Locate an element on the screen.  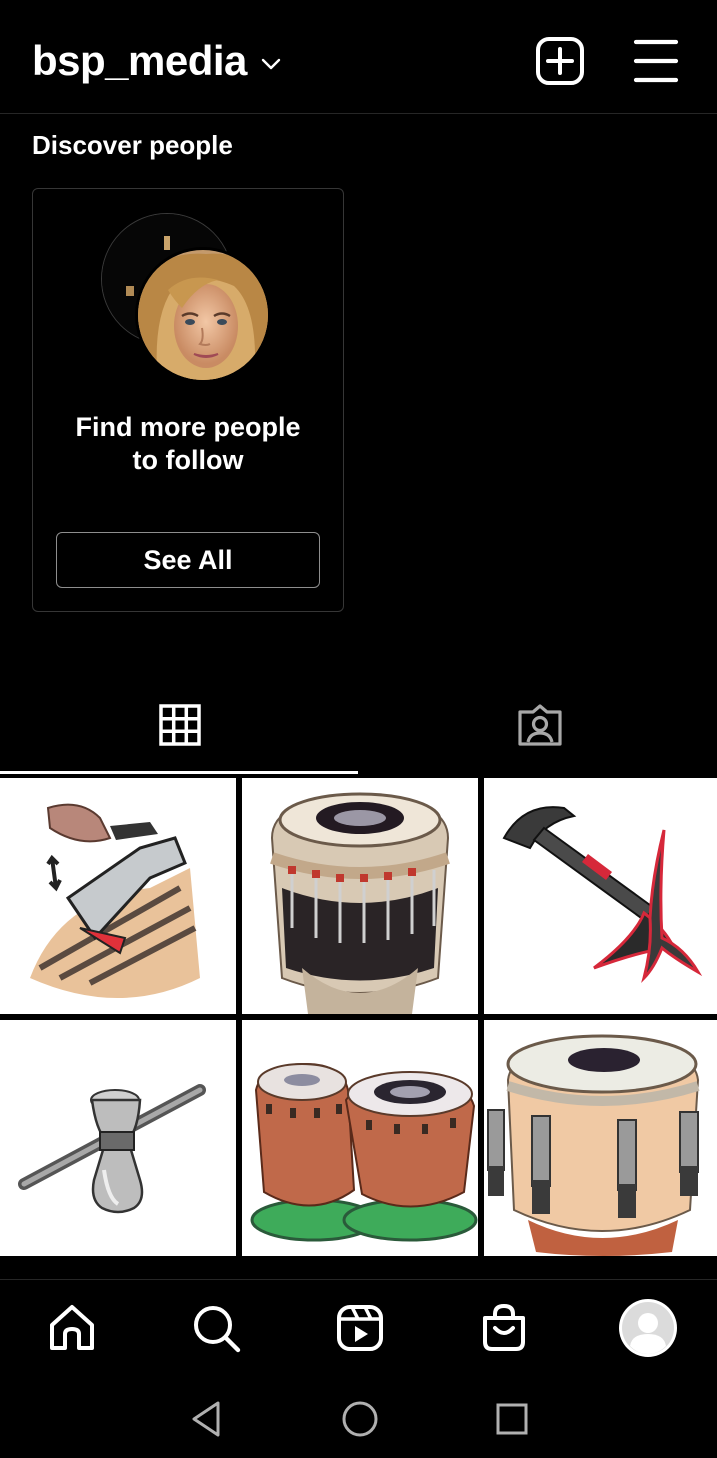
chevron-down-icon is located at coordinates (271, 64).